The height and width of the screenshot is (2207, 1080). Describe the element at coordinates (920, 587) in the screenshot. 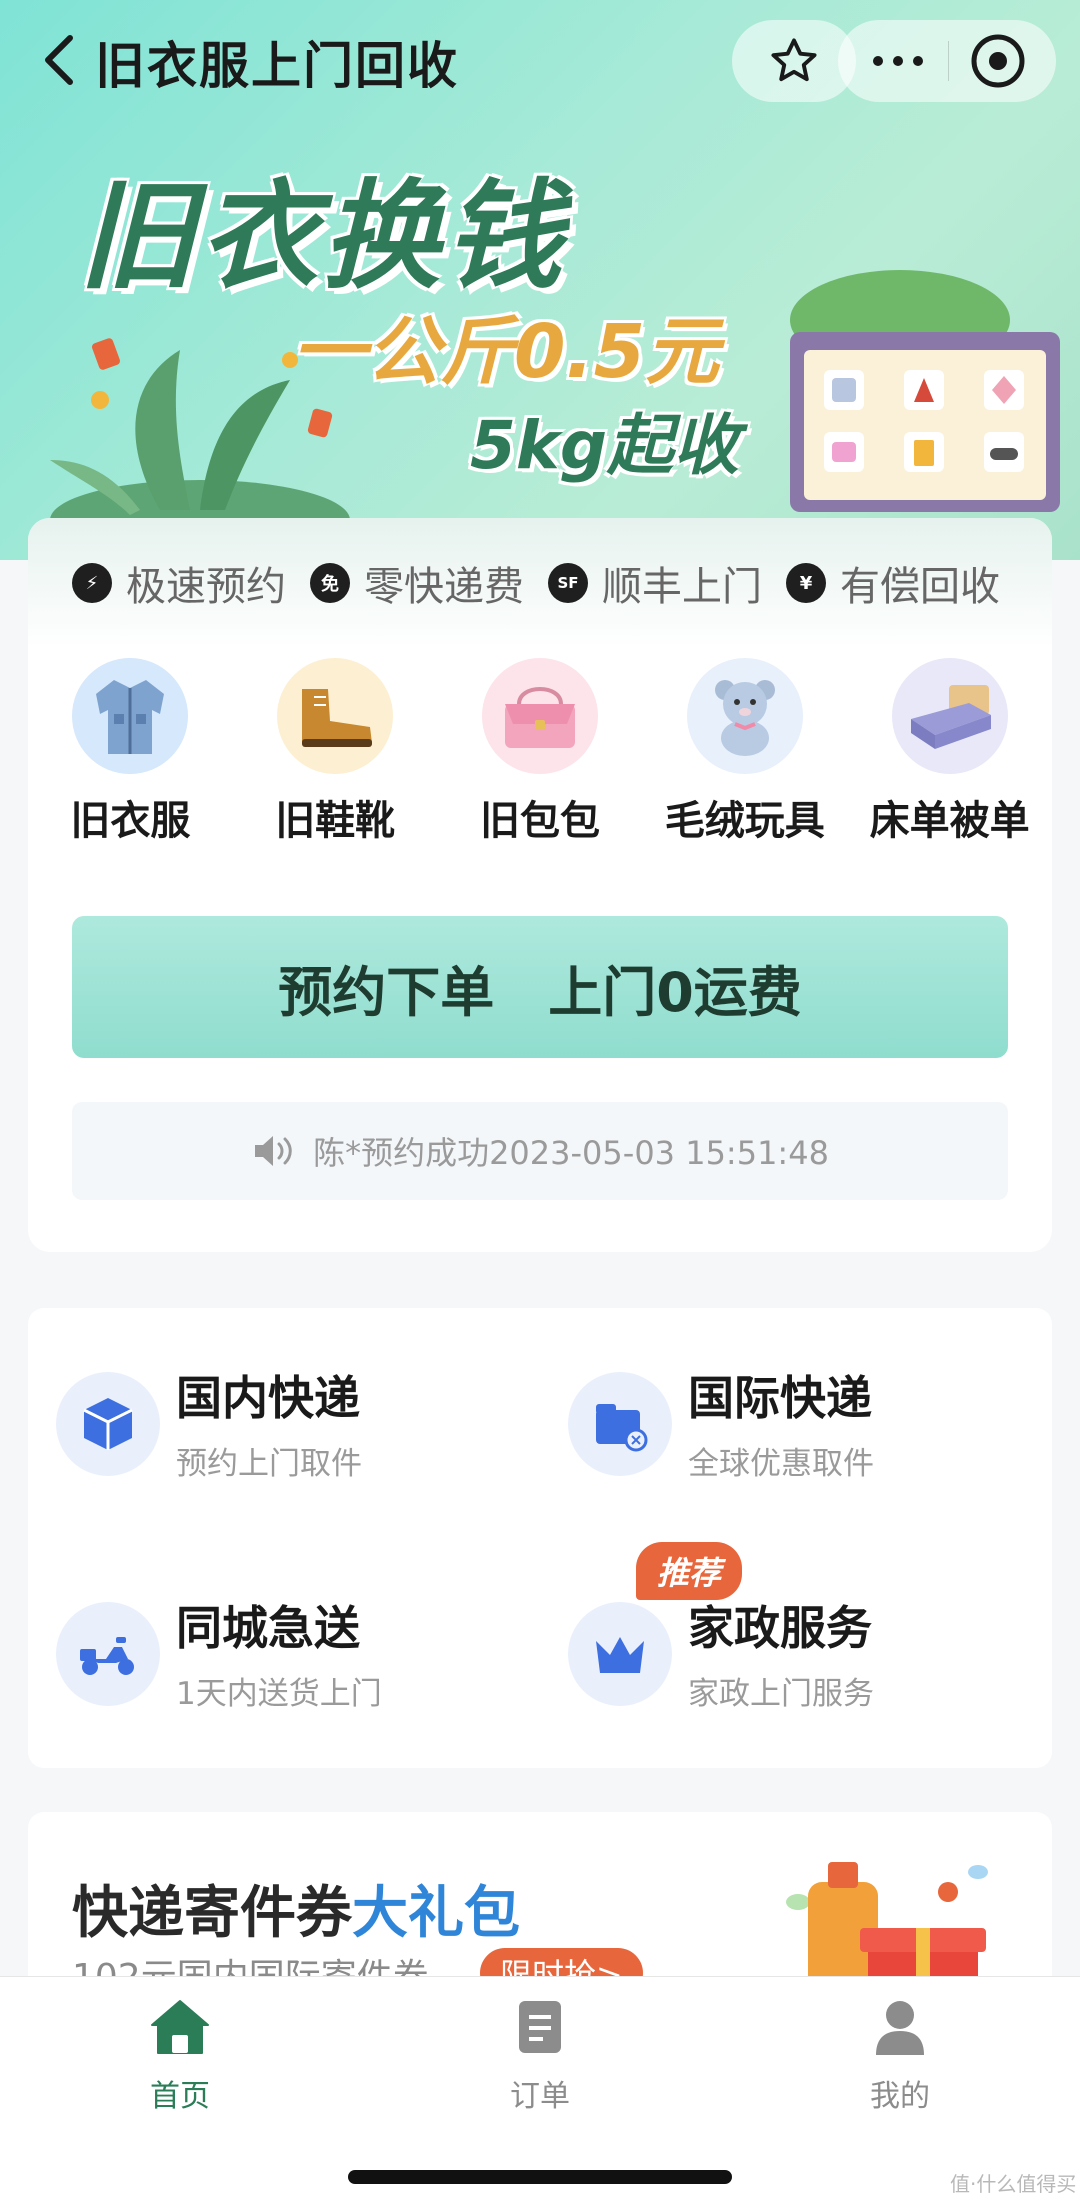

I see `feature-label: 有偿回收` at that location.